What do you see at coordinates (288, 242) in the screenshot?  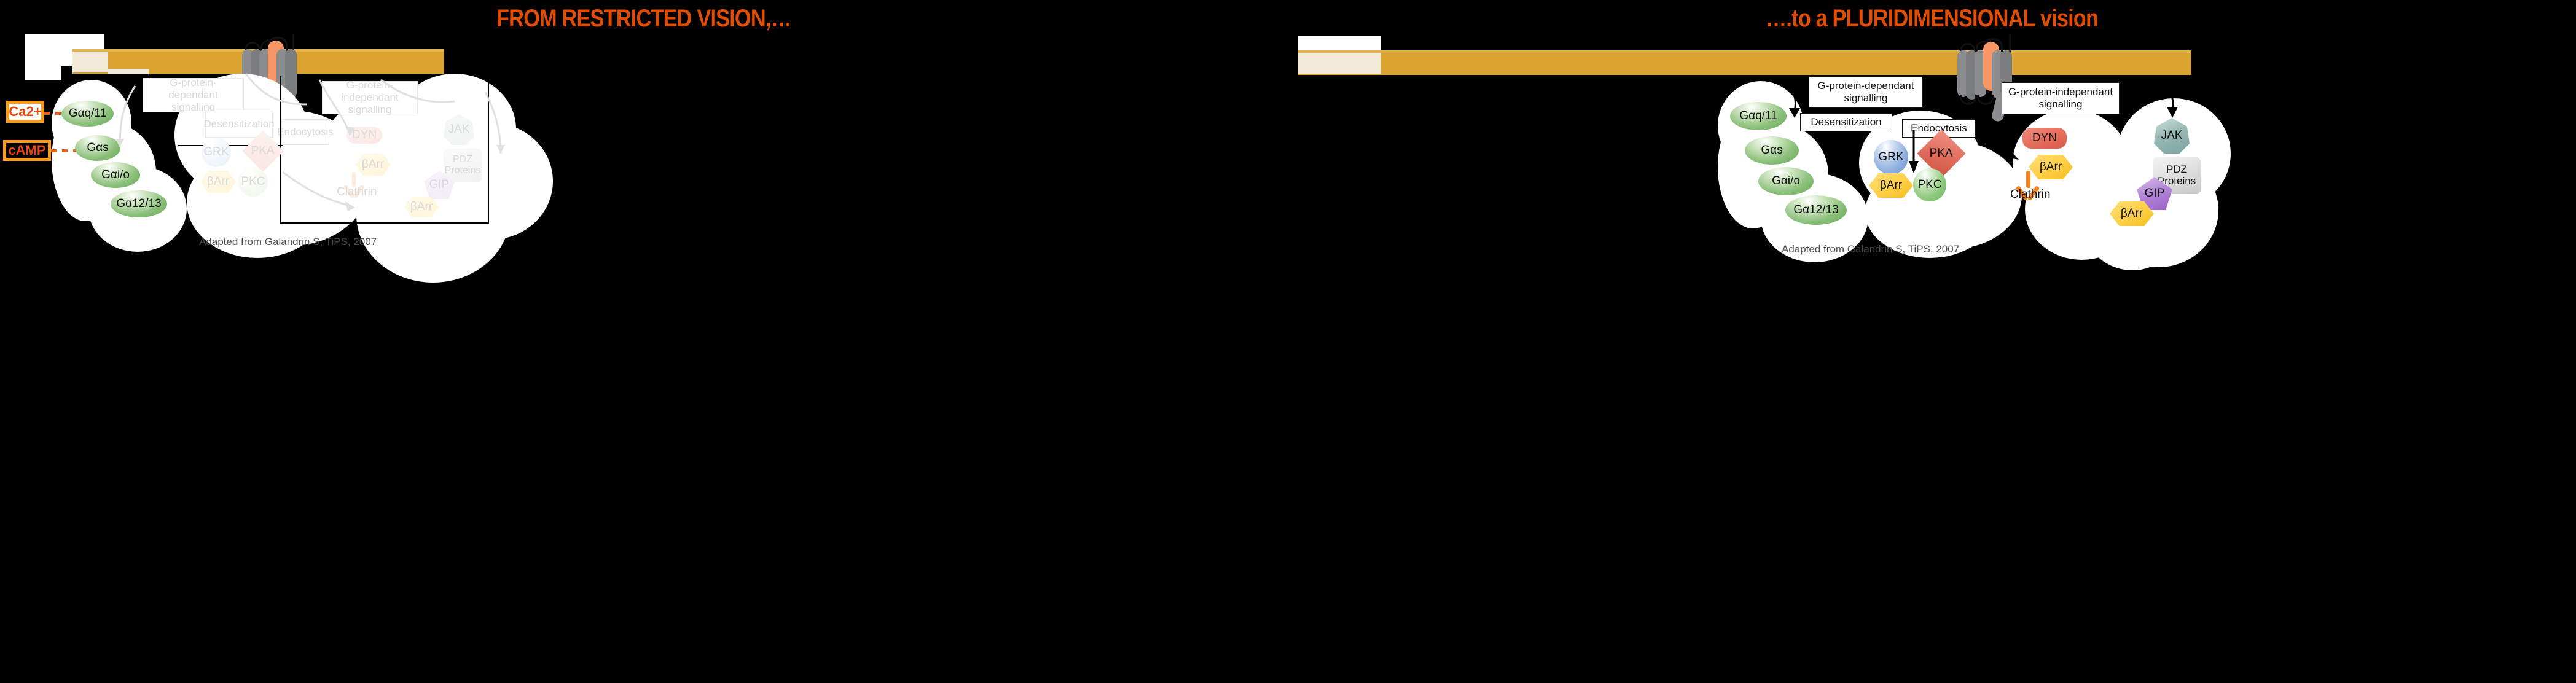 I see `left-attribution: Adapted from Galandrin S, TiPS, 2007` at bounding box center [288, 242].